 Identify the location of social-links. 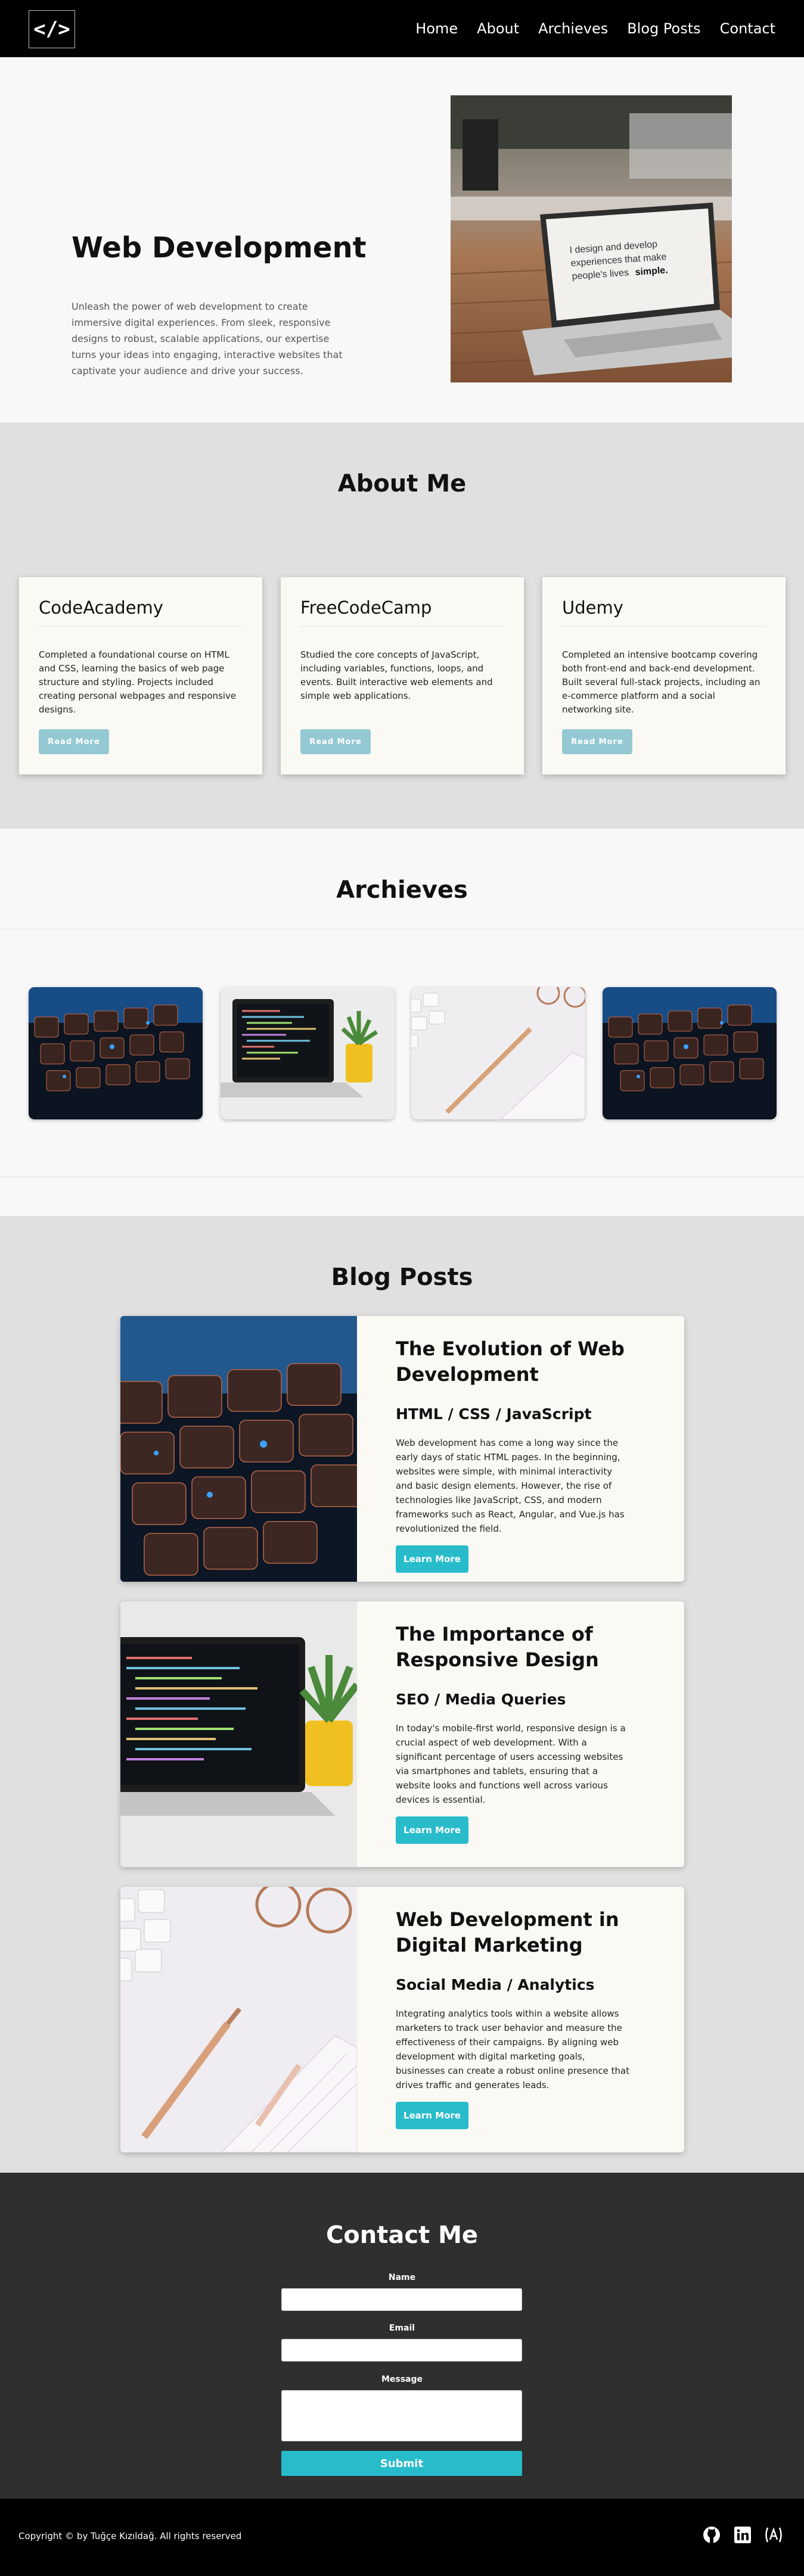
(743, 2535).